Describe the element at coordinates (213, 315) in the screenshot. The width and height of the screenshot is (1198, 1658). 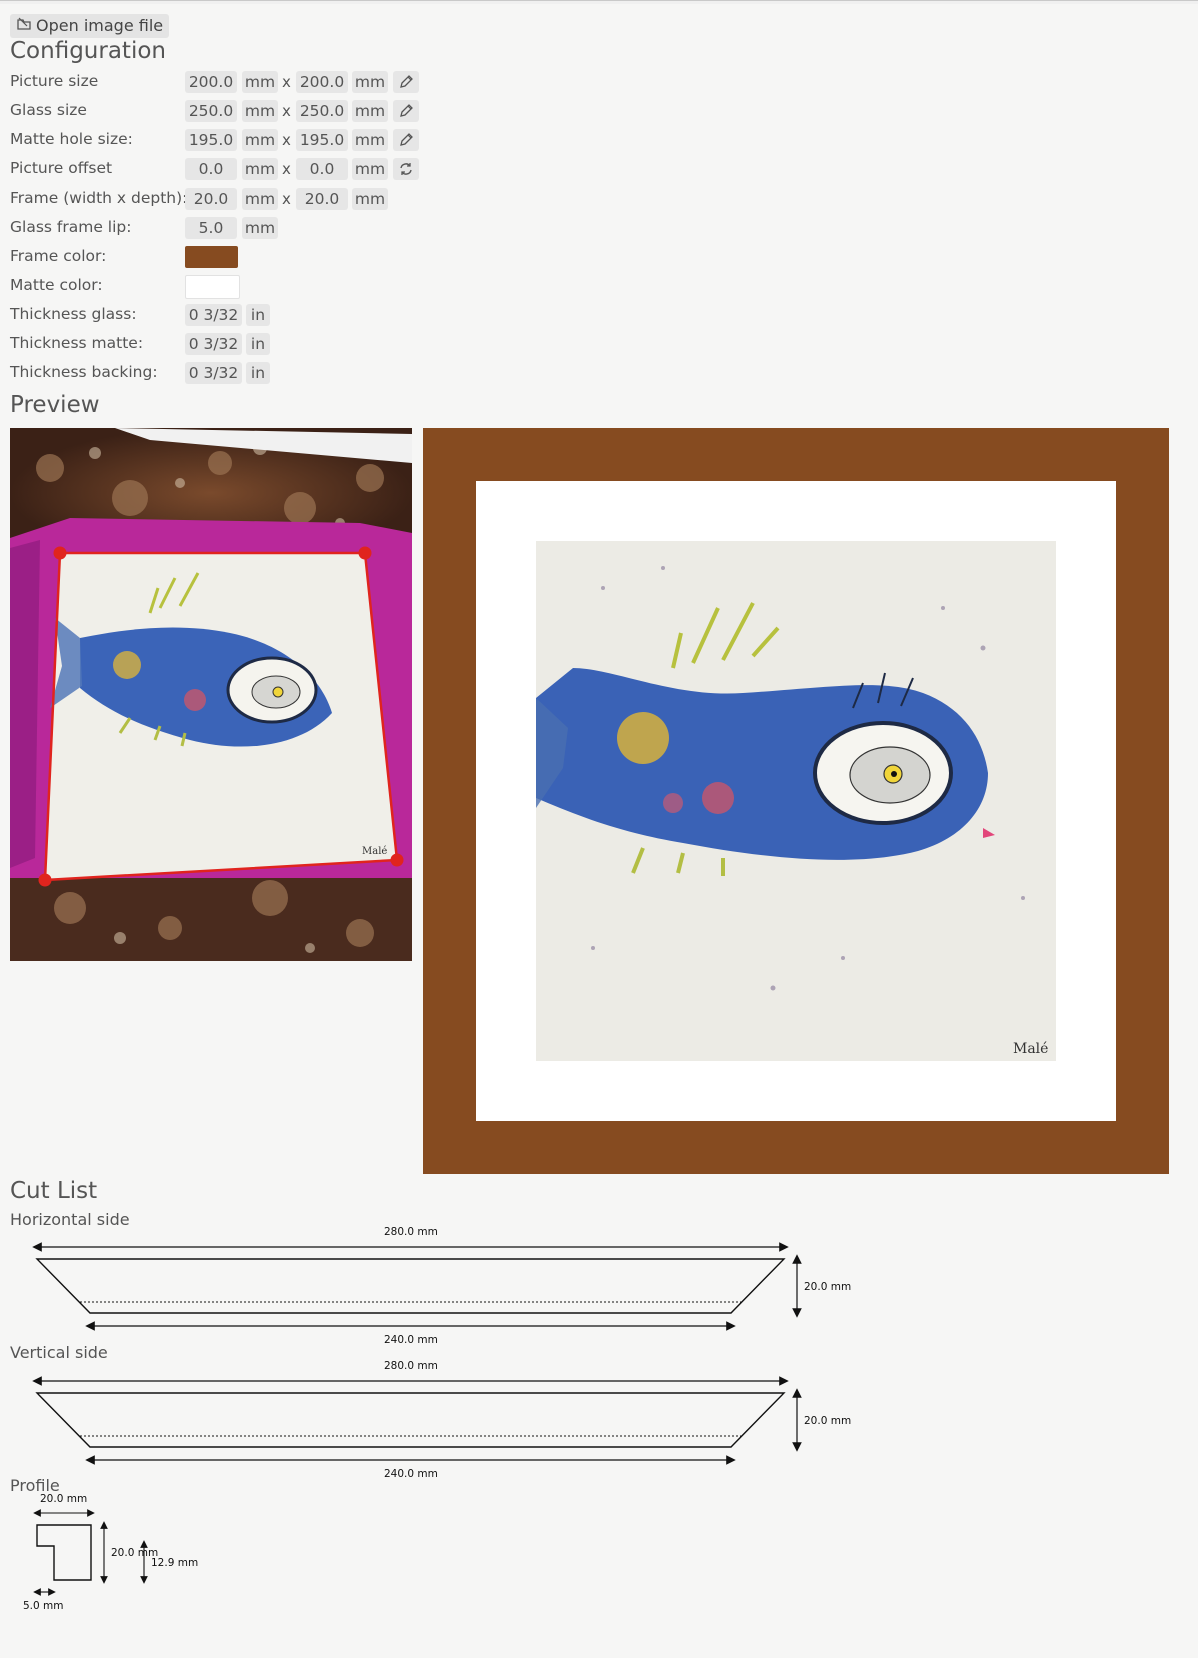
I see `thickness-glass-input: 0 3/32` at that location.